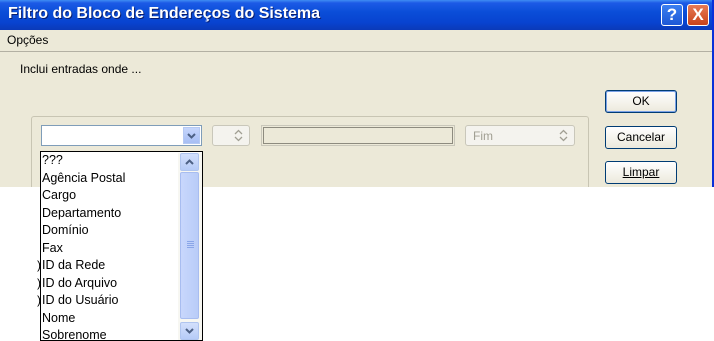 The image size is (714, 341). I want to click on dropdown-option: Fax, so click(52, 248).